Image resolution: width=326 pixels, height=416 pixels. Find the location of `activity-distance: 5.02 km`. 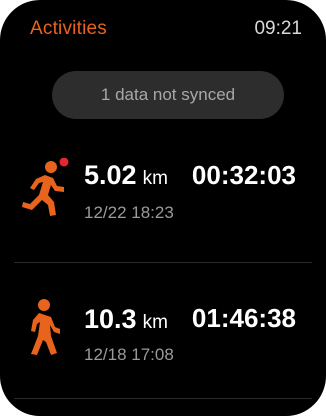

activity-distance: 5.02 km is located at coordinates (126, 175).